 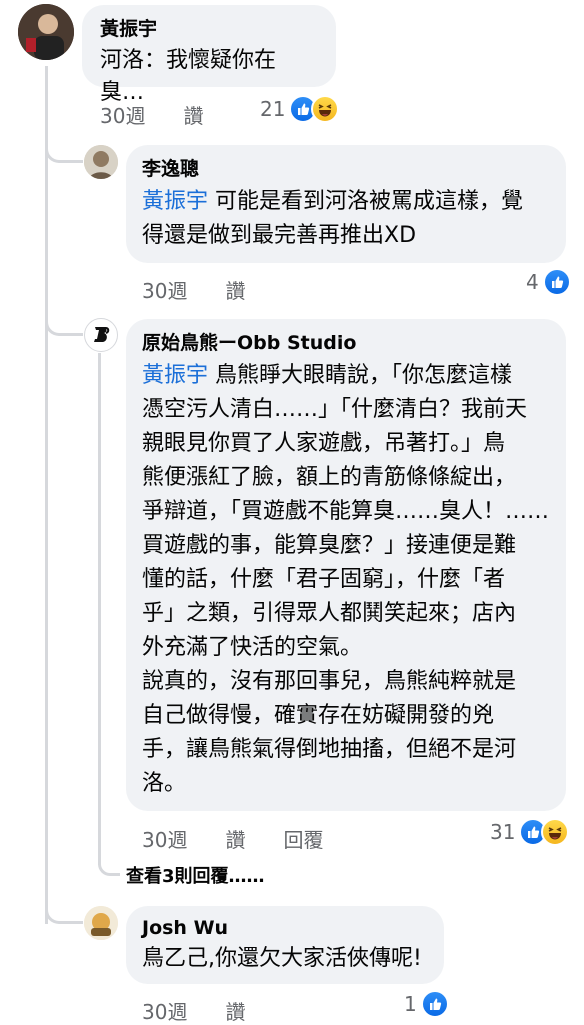 I want to click on reply-button: 回覆, so click(x=303, y=838).